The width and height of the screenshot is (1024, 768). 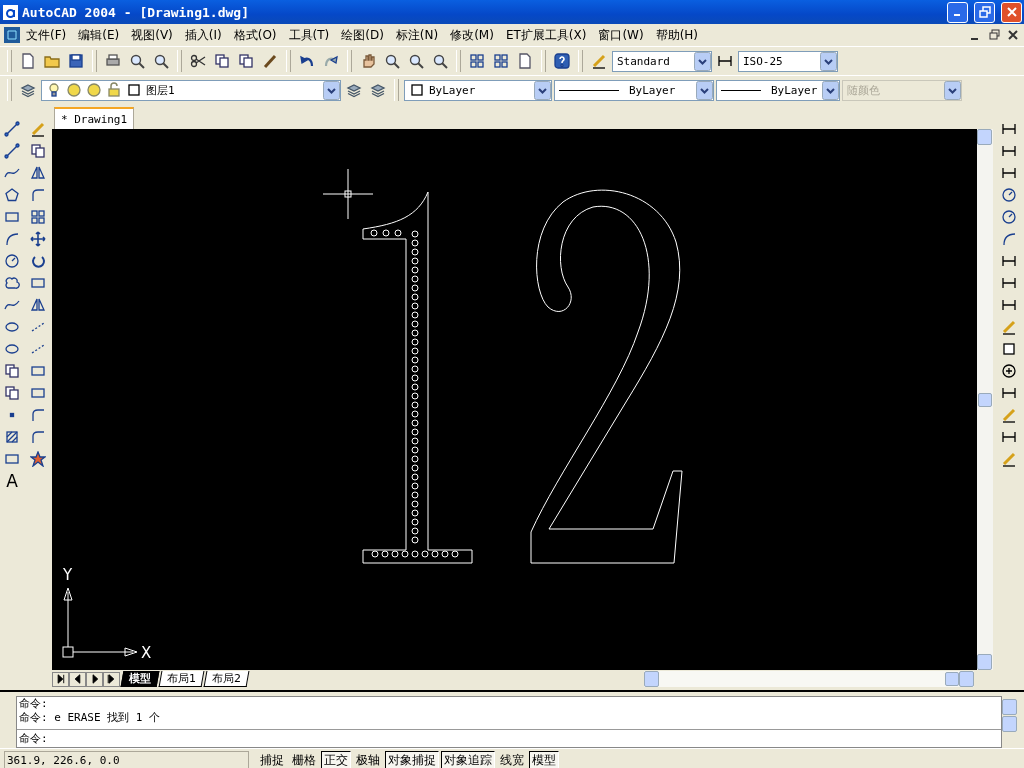 What do you see at coordinates (546, 35) in the screenshot?
I see `menu-item: ET扩展工具(X)` at bounding box center [546, 35].